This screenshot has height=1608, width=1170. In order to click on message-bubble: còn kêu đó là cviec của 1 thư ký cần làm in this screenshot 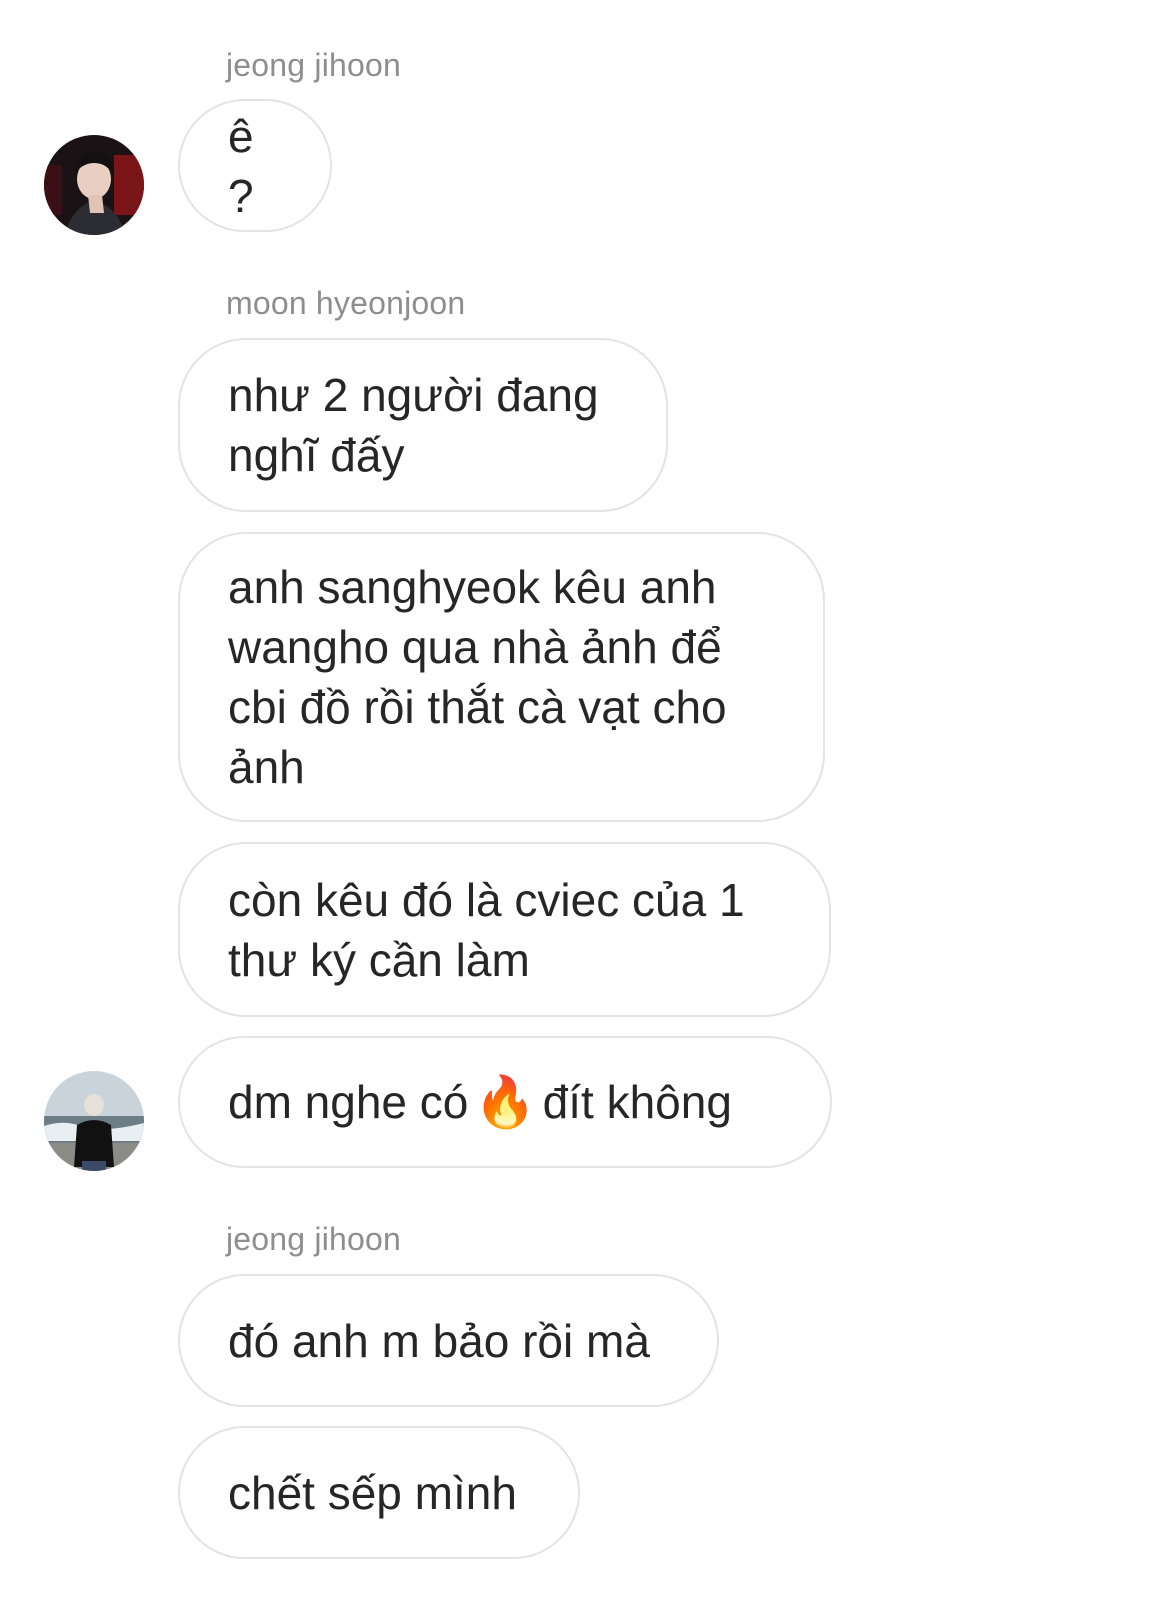, I will do `click(504, 929)`.